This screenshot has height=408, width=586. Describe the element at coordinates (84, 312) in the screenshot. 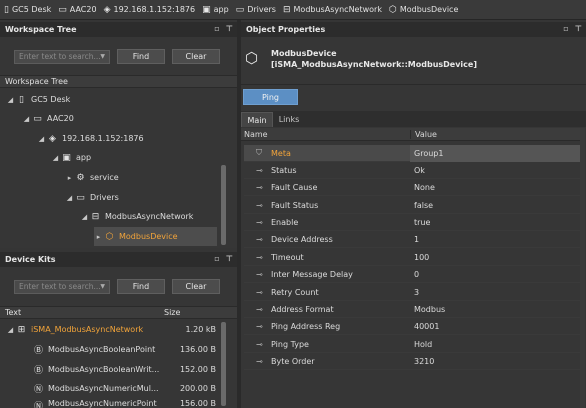

I see `column-text: Text` at that location.